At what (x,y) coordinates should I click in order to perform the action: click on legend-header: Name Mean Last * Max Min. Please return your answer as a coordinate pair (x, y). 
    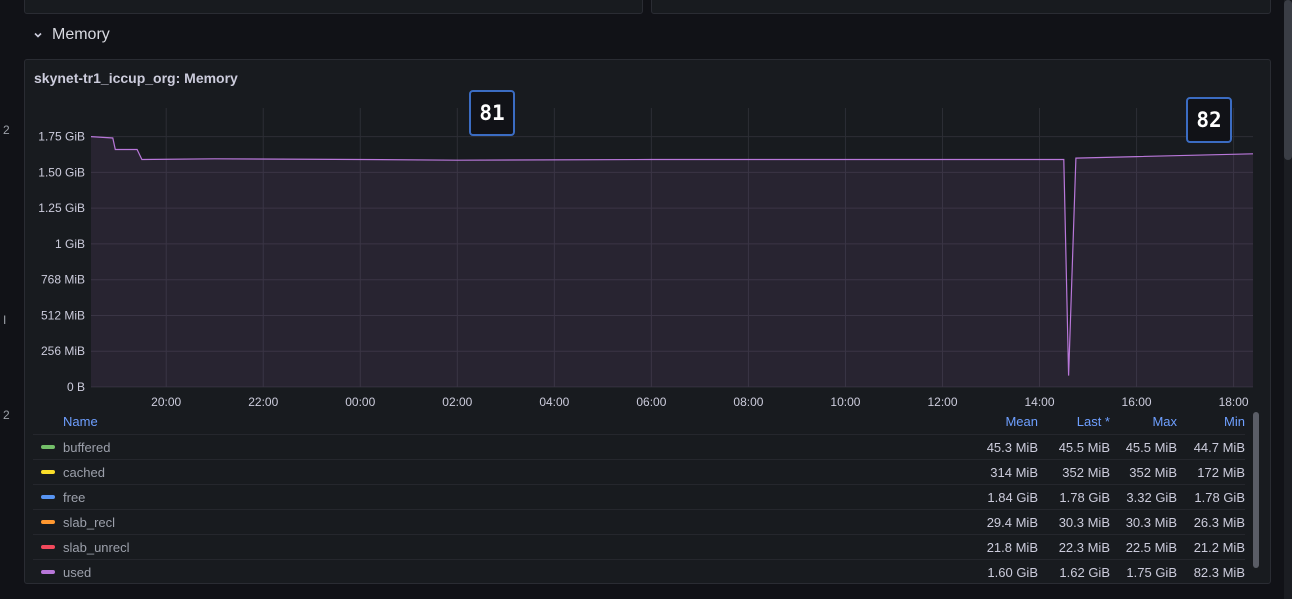
    Looking at the image, I should click on (639, 422).